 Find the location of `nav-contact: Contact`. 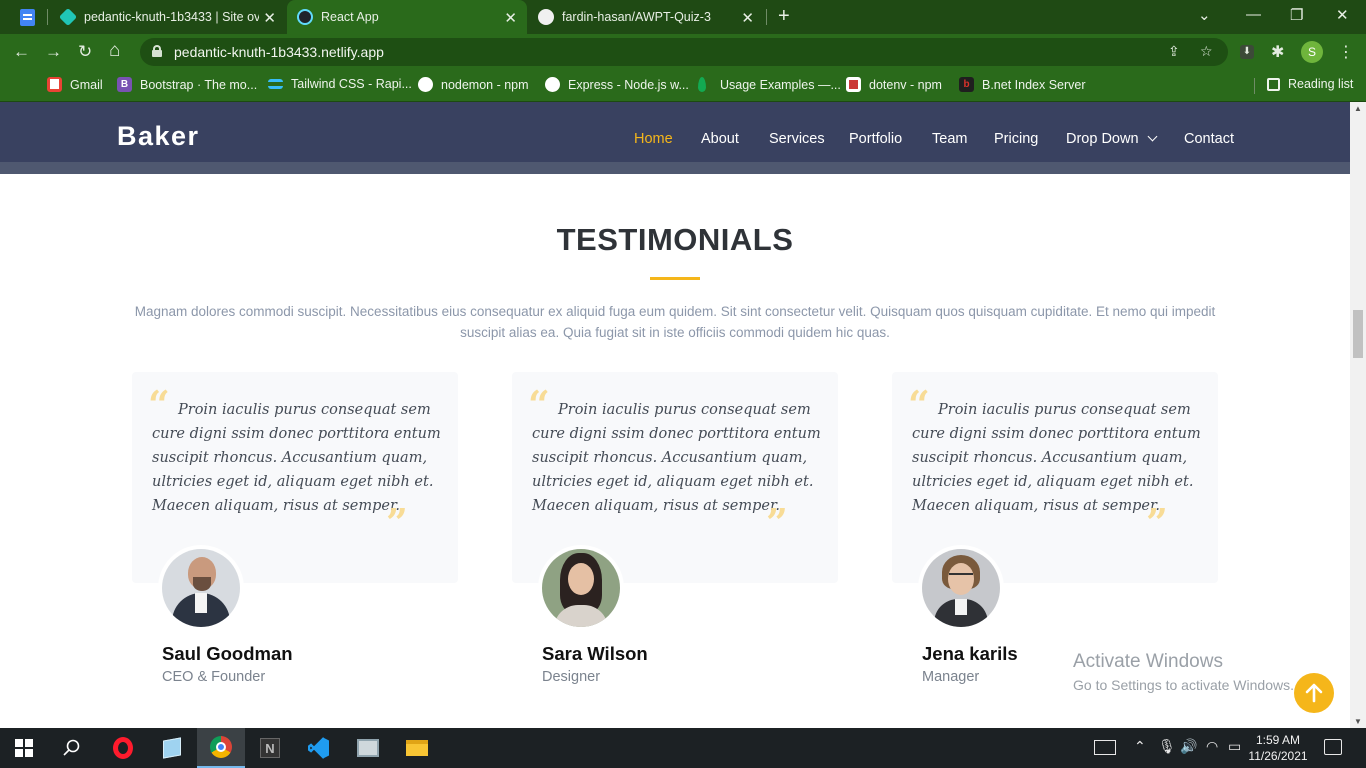

nav-contact: Contact is located at coordinates (1209, 139).